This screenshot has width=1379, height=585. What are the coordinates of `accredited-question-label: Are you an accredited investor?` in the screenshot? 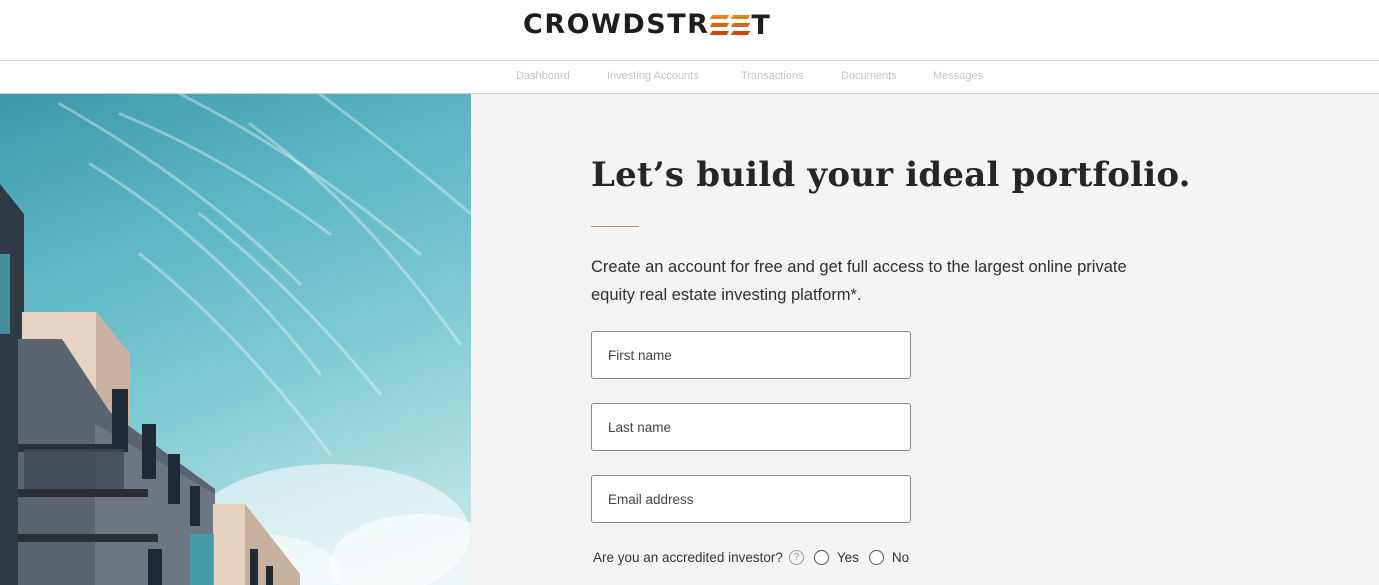 It's located at (688, 557).